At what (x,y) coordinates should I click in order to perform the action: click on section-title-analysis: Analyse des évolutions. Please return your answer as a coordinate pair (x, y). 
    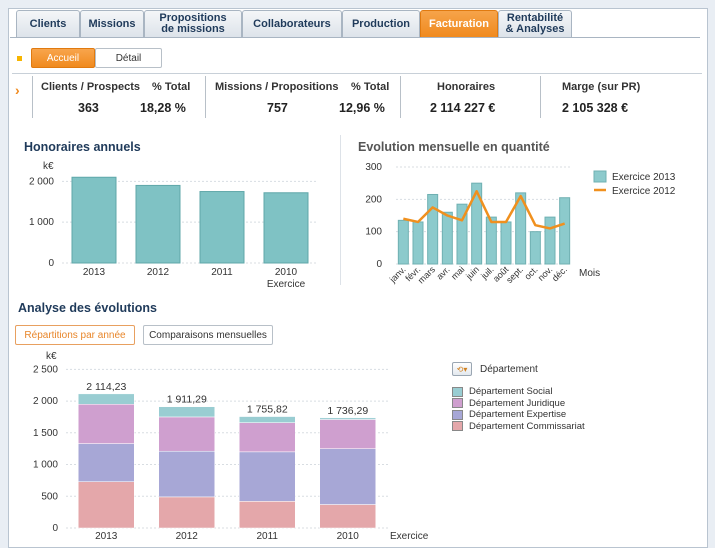
    Looking at the image, I should click on (87, 308).